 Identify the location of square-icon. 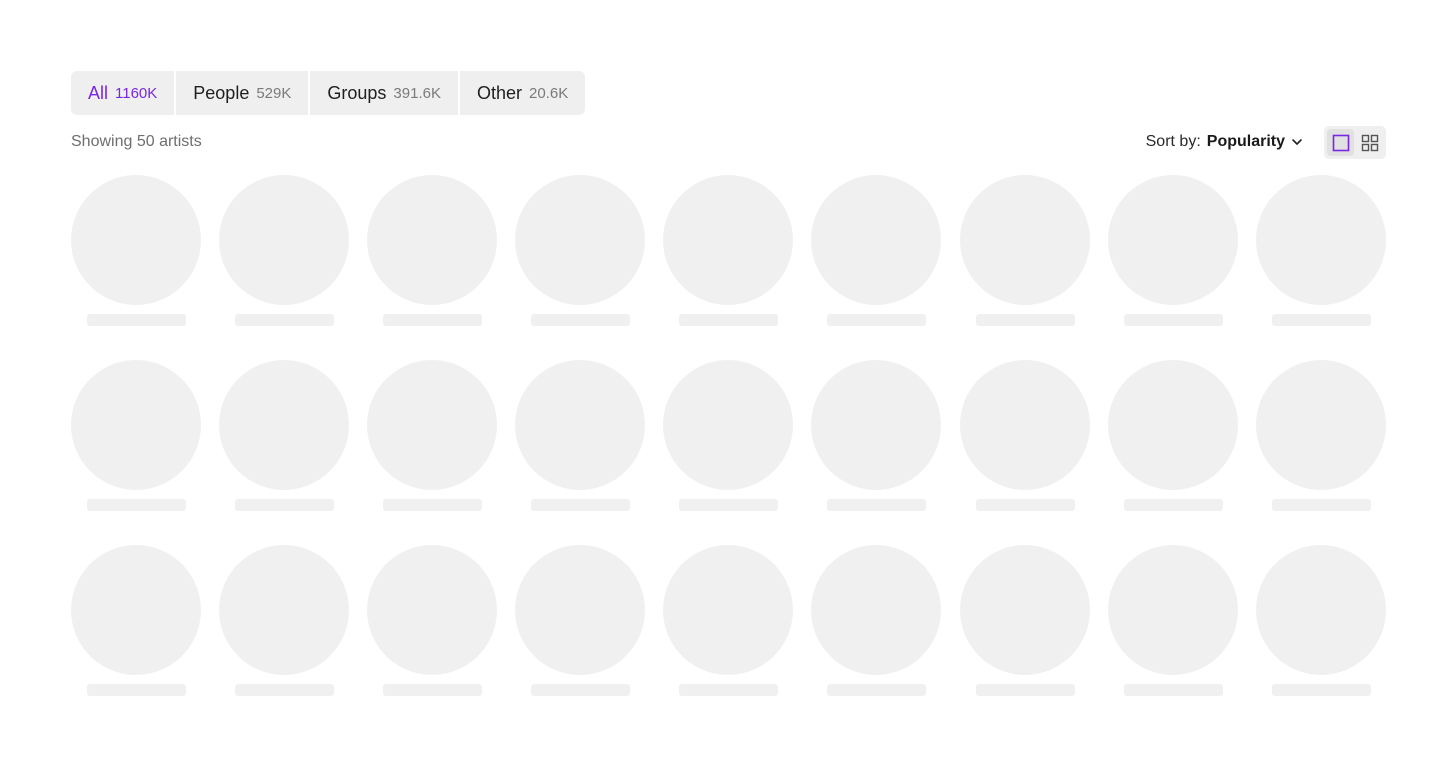
(1341, 143).